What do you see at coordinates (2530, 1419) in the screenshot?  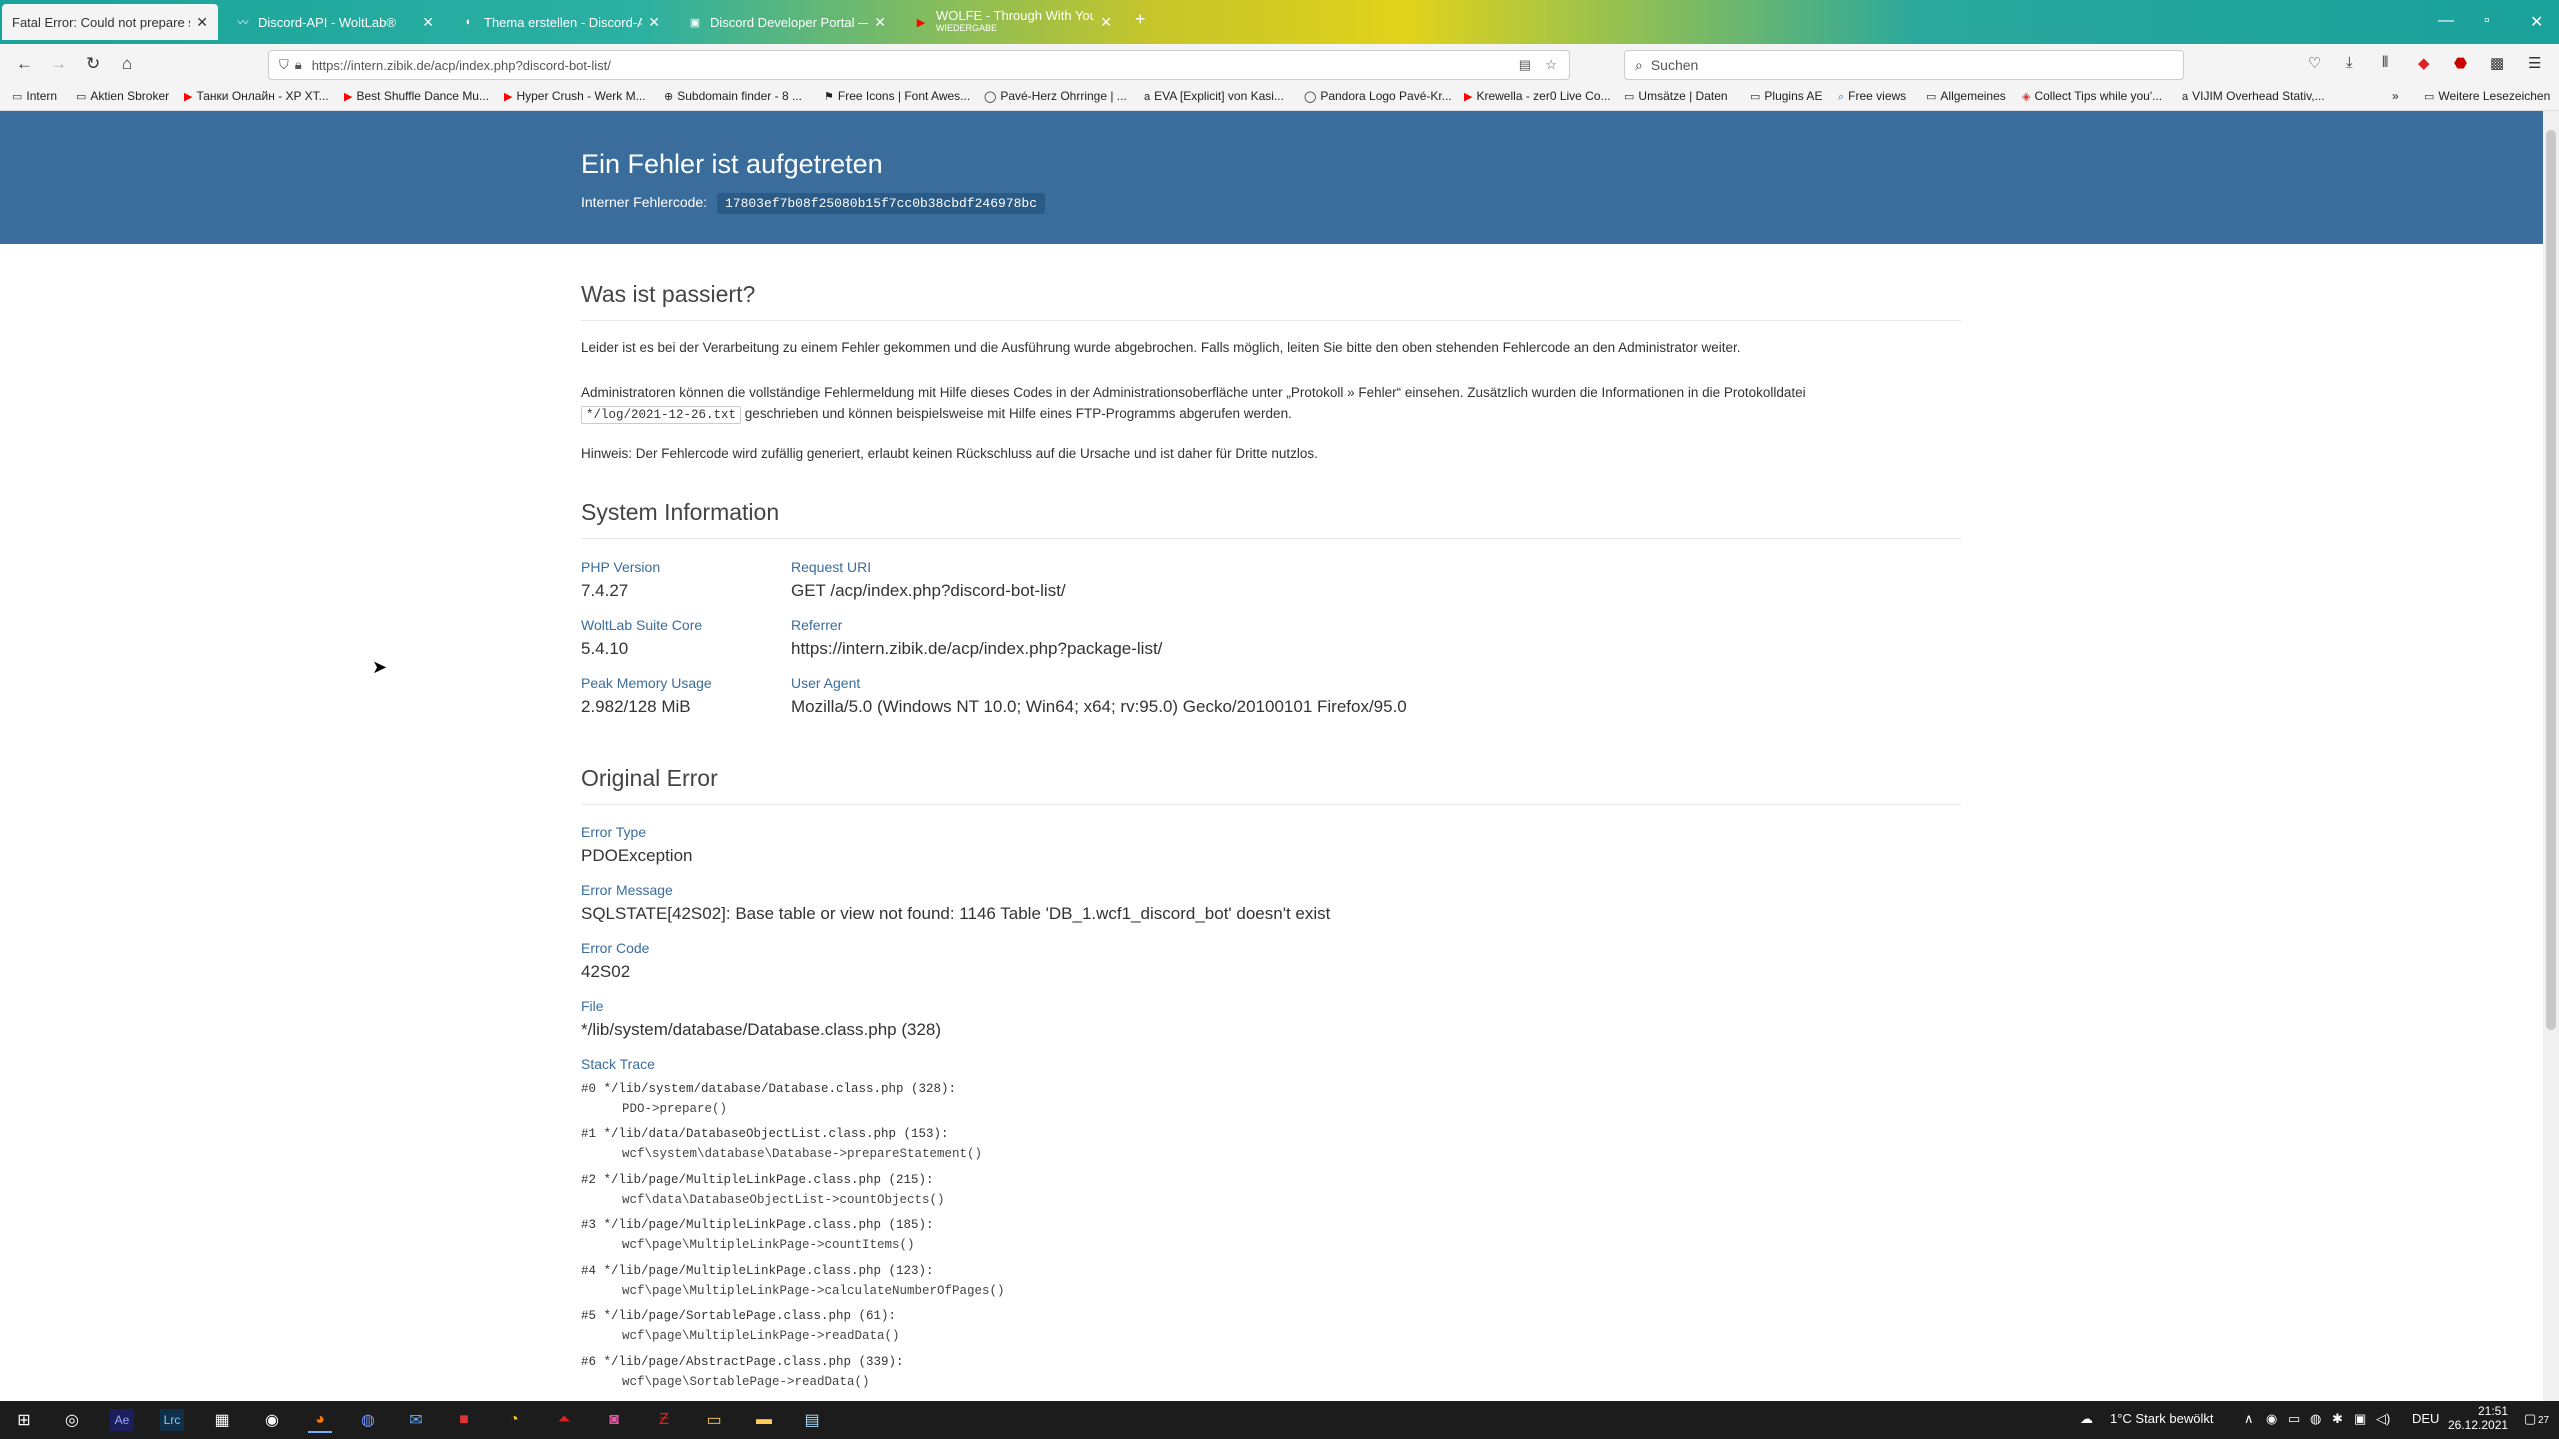 I see `notification-icon: ▢` at bounding box center [2530, 1419].